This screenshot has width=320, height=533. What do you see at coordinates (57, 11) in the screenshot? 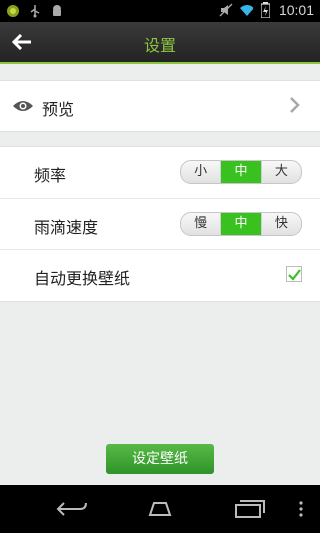
I see `android-debug-icon` at bounding box center [57, 11].